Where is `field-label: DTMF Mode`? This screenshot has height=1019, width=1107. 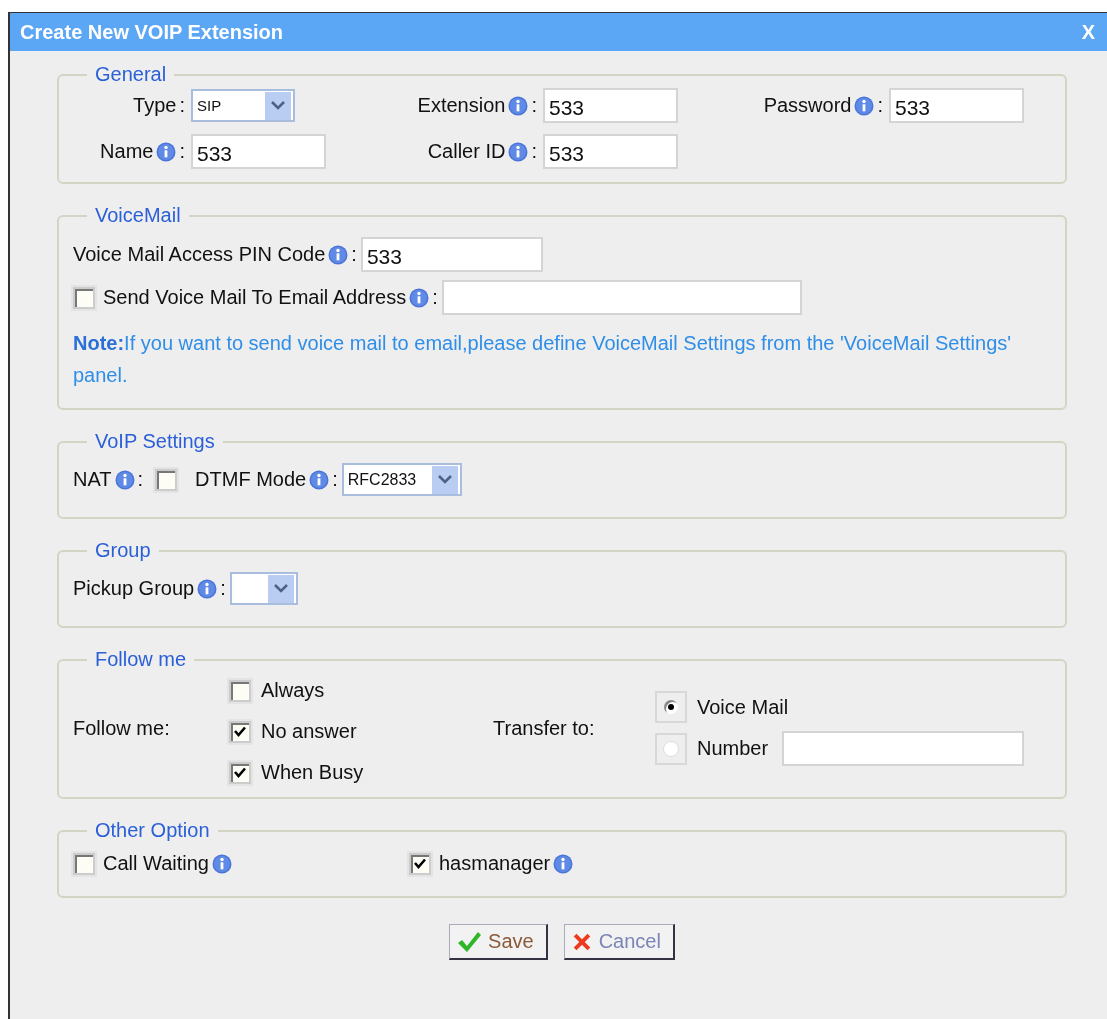
field-label: DTMF Mode is located at coordinates (251, 479).